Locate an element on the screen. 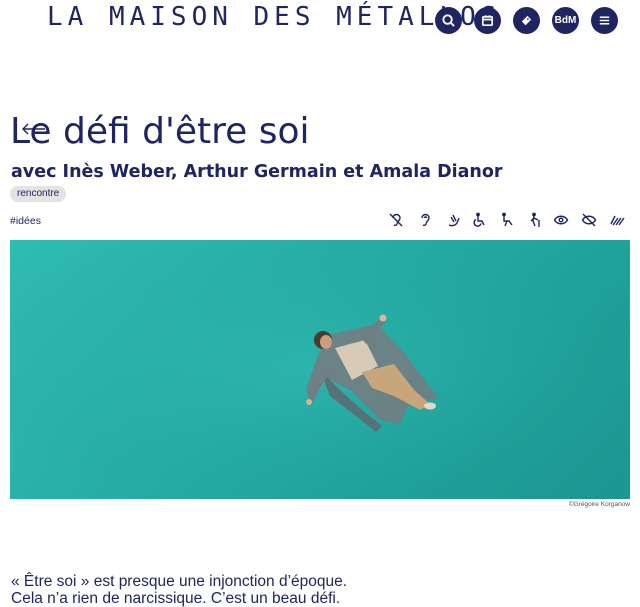 The width and height of the screenshot is (640, 607). photo-credit: ©Grégoire Korganow is located at coordinates (599, 504).